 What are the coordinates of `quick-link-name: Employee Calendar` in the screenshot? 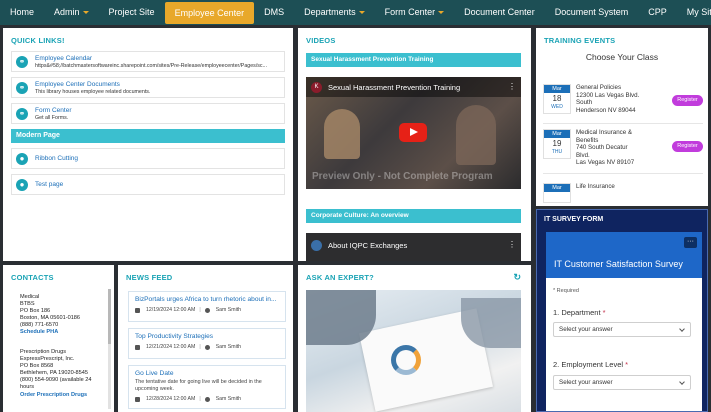 It's located at (159, 58).